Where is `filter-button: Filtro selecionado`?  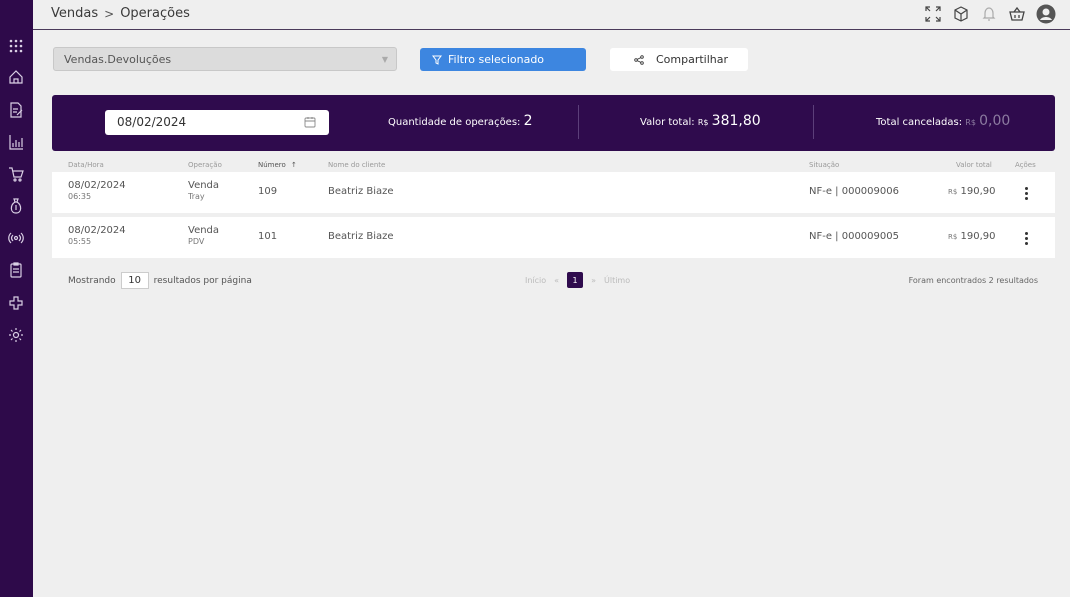
filter-button: Filtro selecionado is located at coordinates (503, 59).